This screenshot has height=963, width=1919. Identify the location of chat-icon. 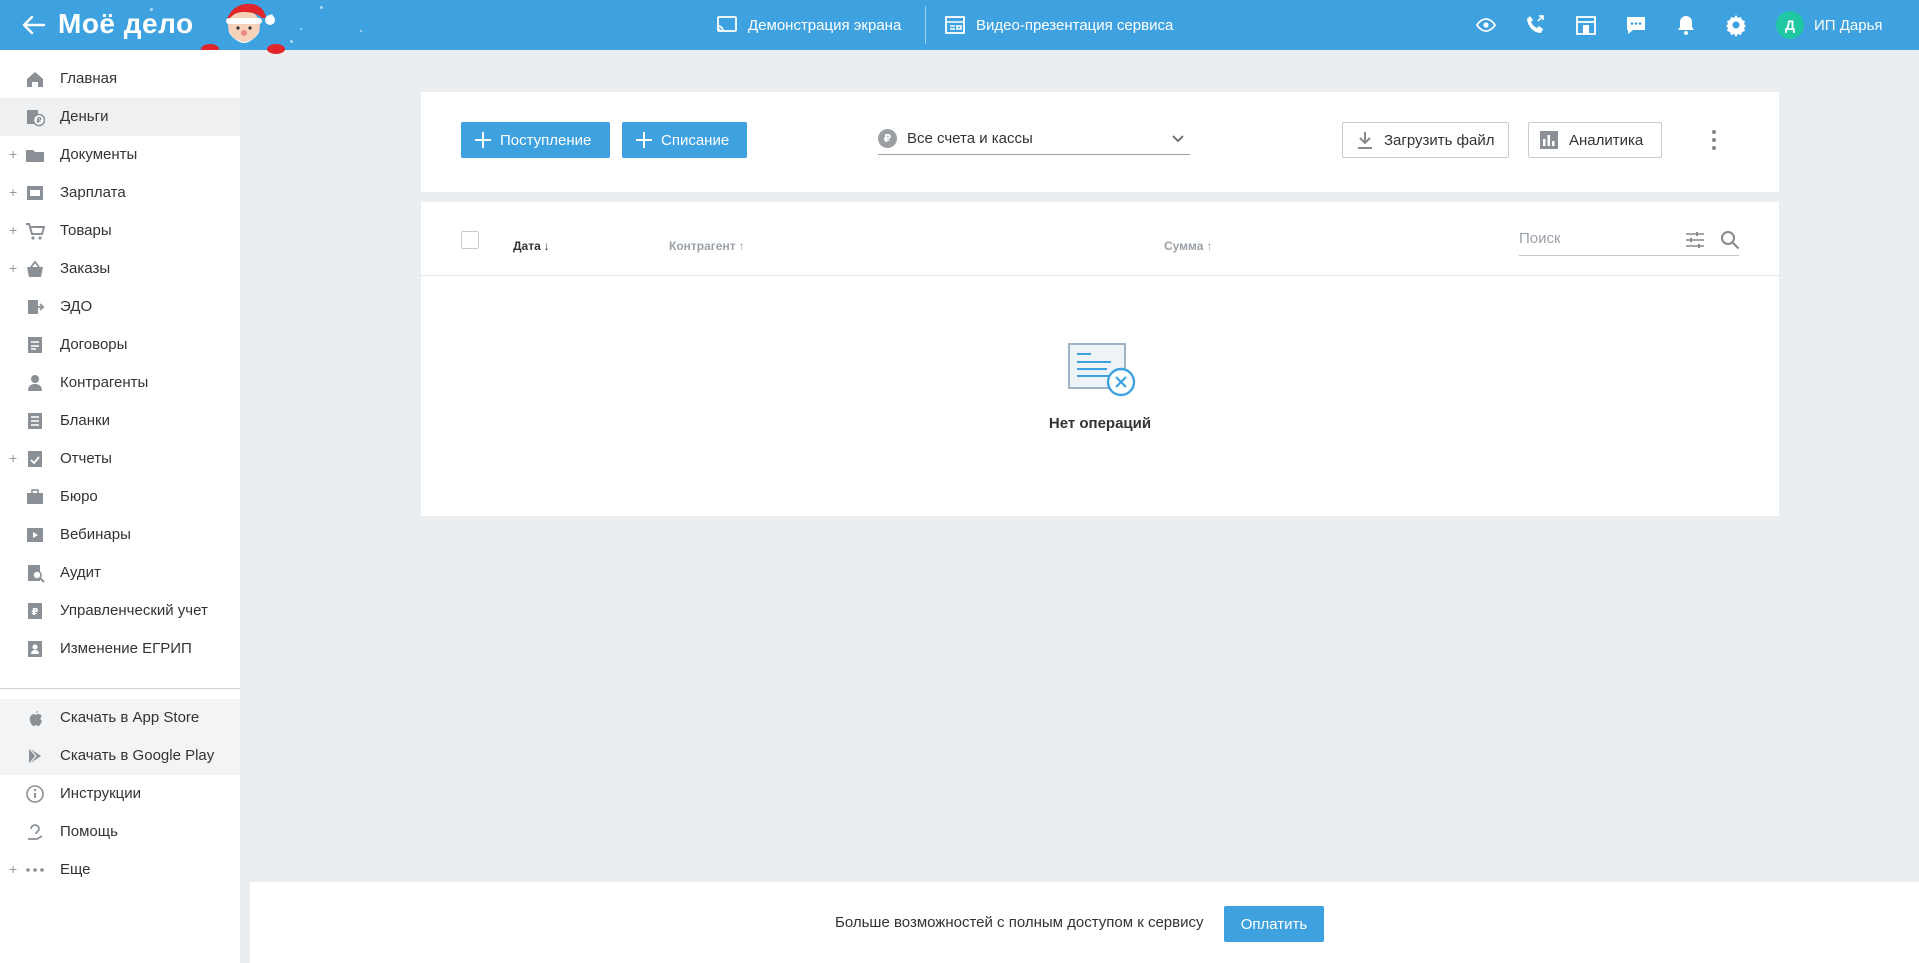
(1636, 25).